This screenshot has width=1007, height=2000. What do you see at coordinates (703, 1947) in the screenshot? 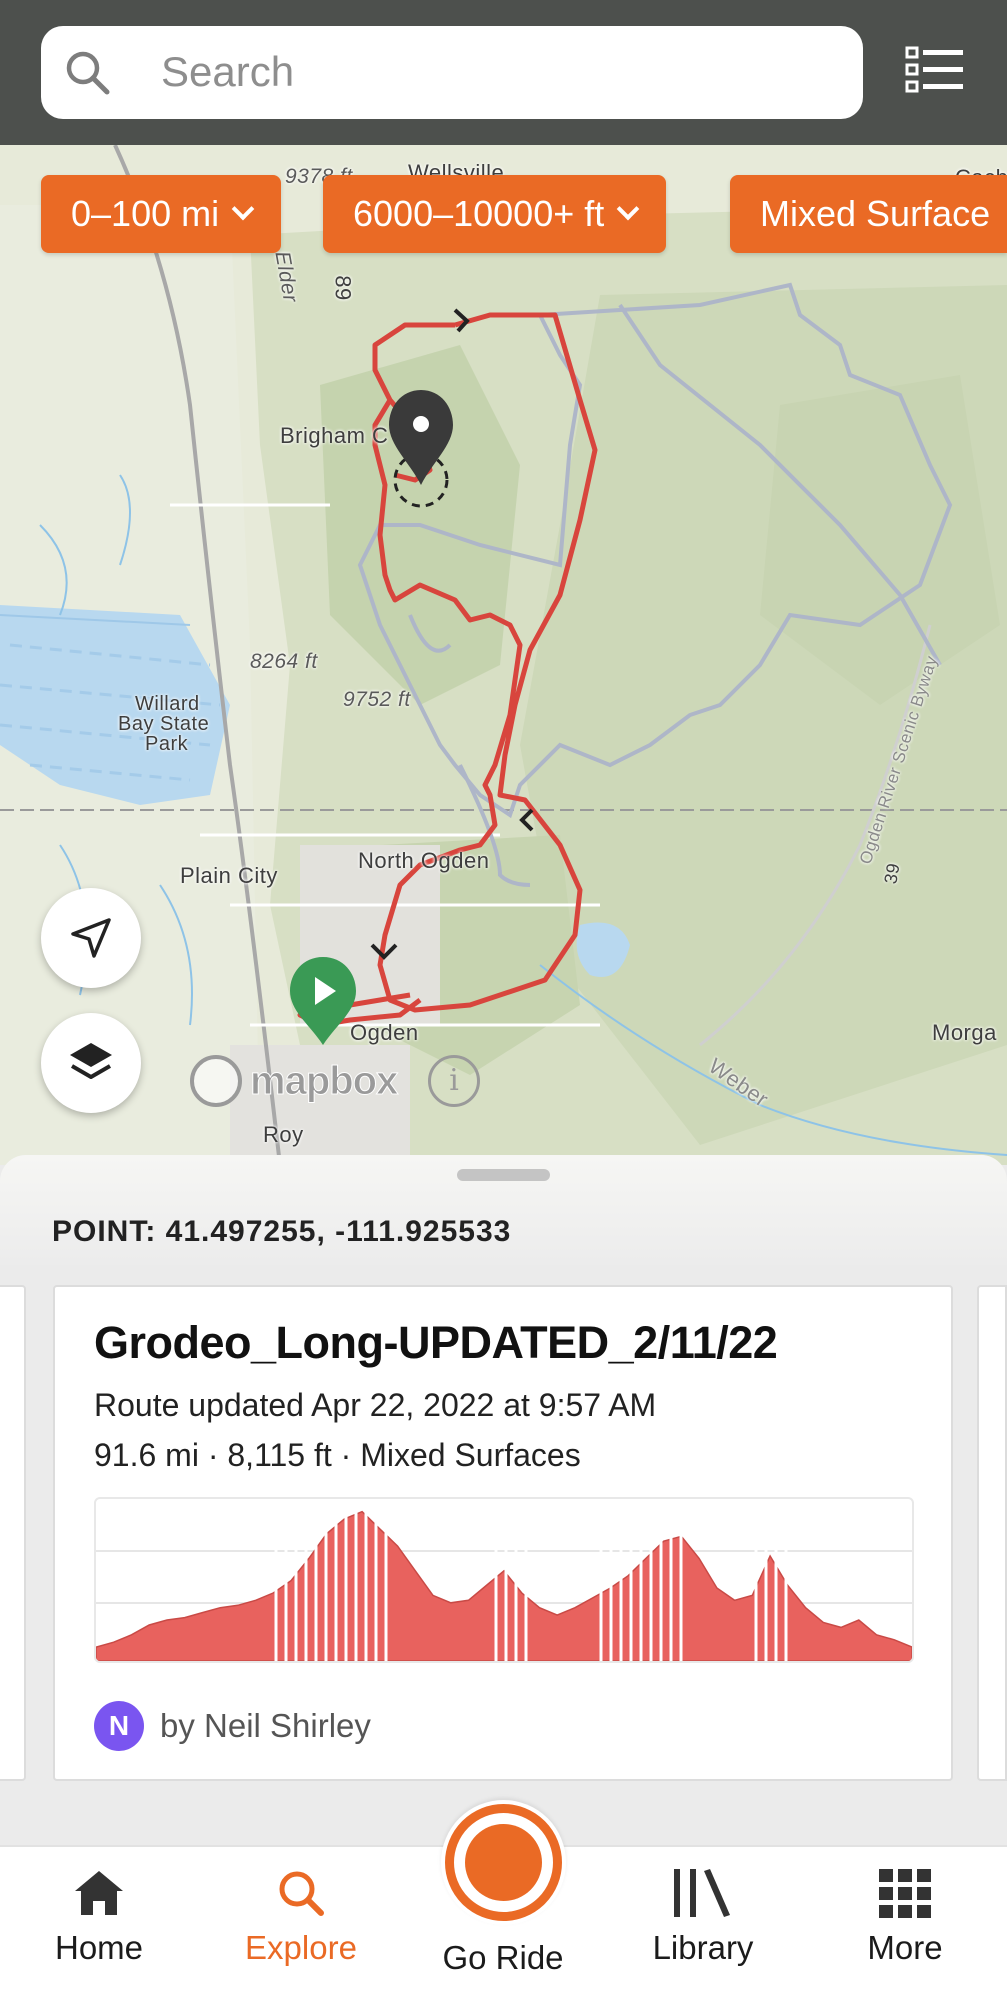
I see `tab-library-label: Library` at bounding box center [703, 1947].